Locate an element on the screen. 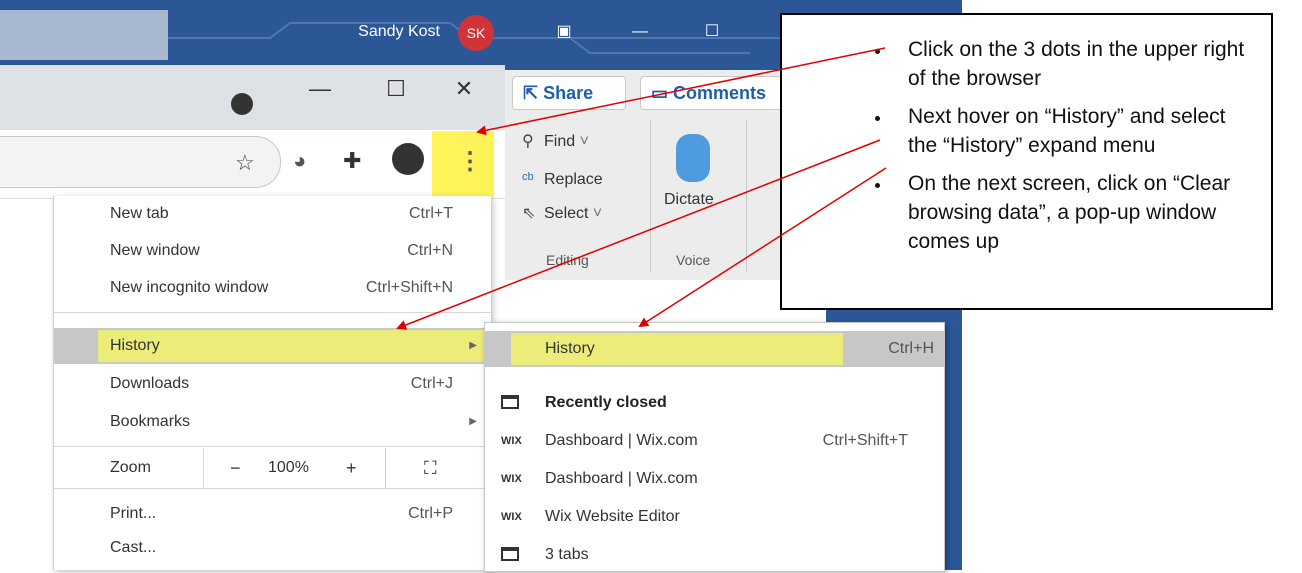 The height and width of the screenshot is (573, 1302). menu-label: Zoom is located at coordinates (130, 467).